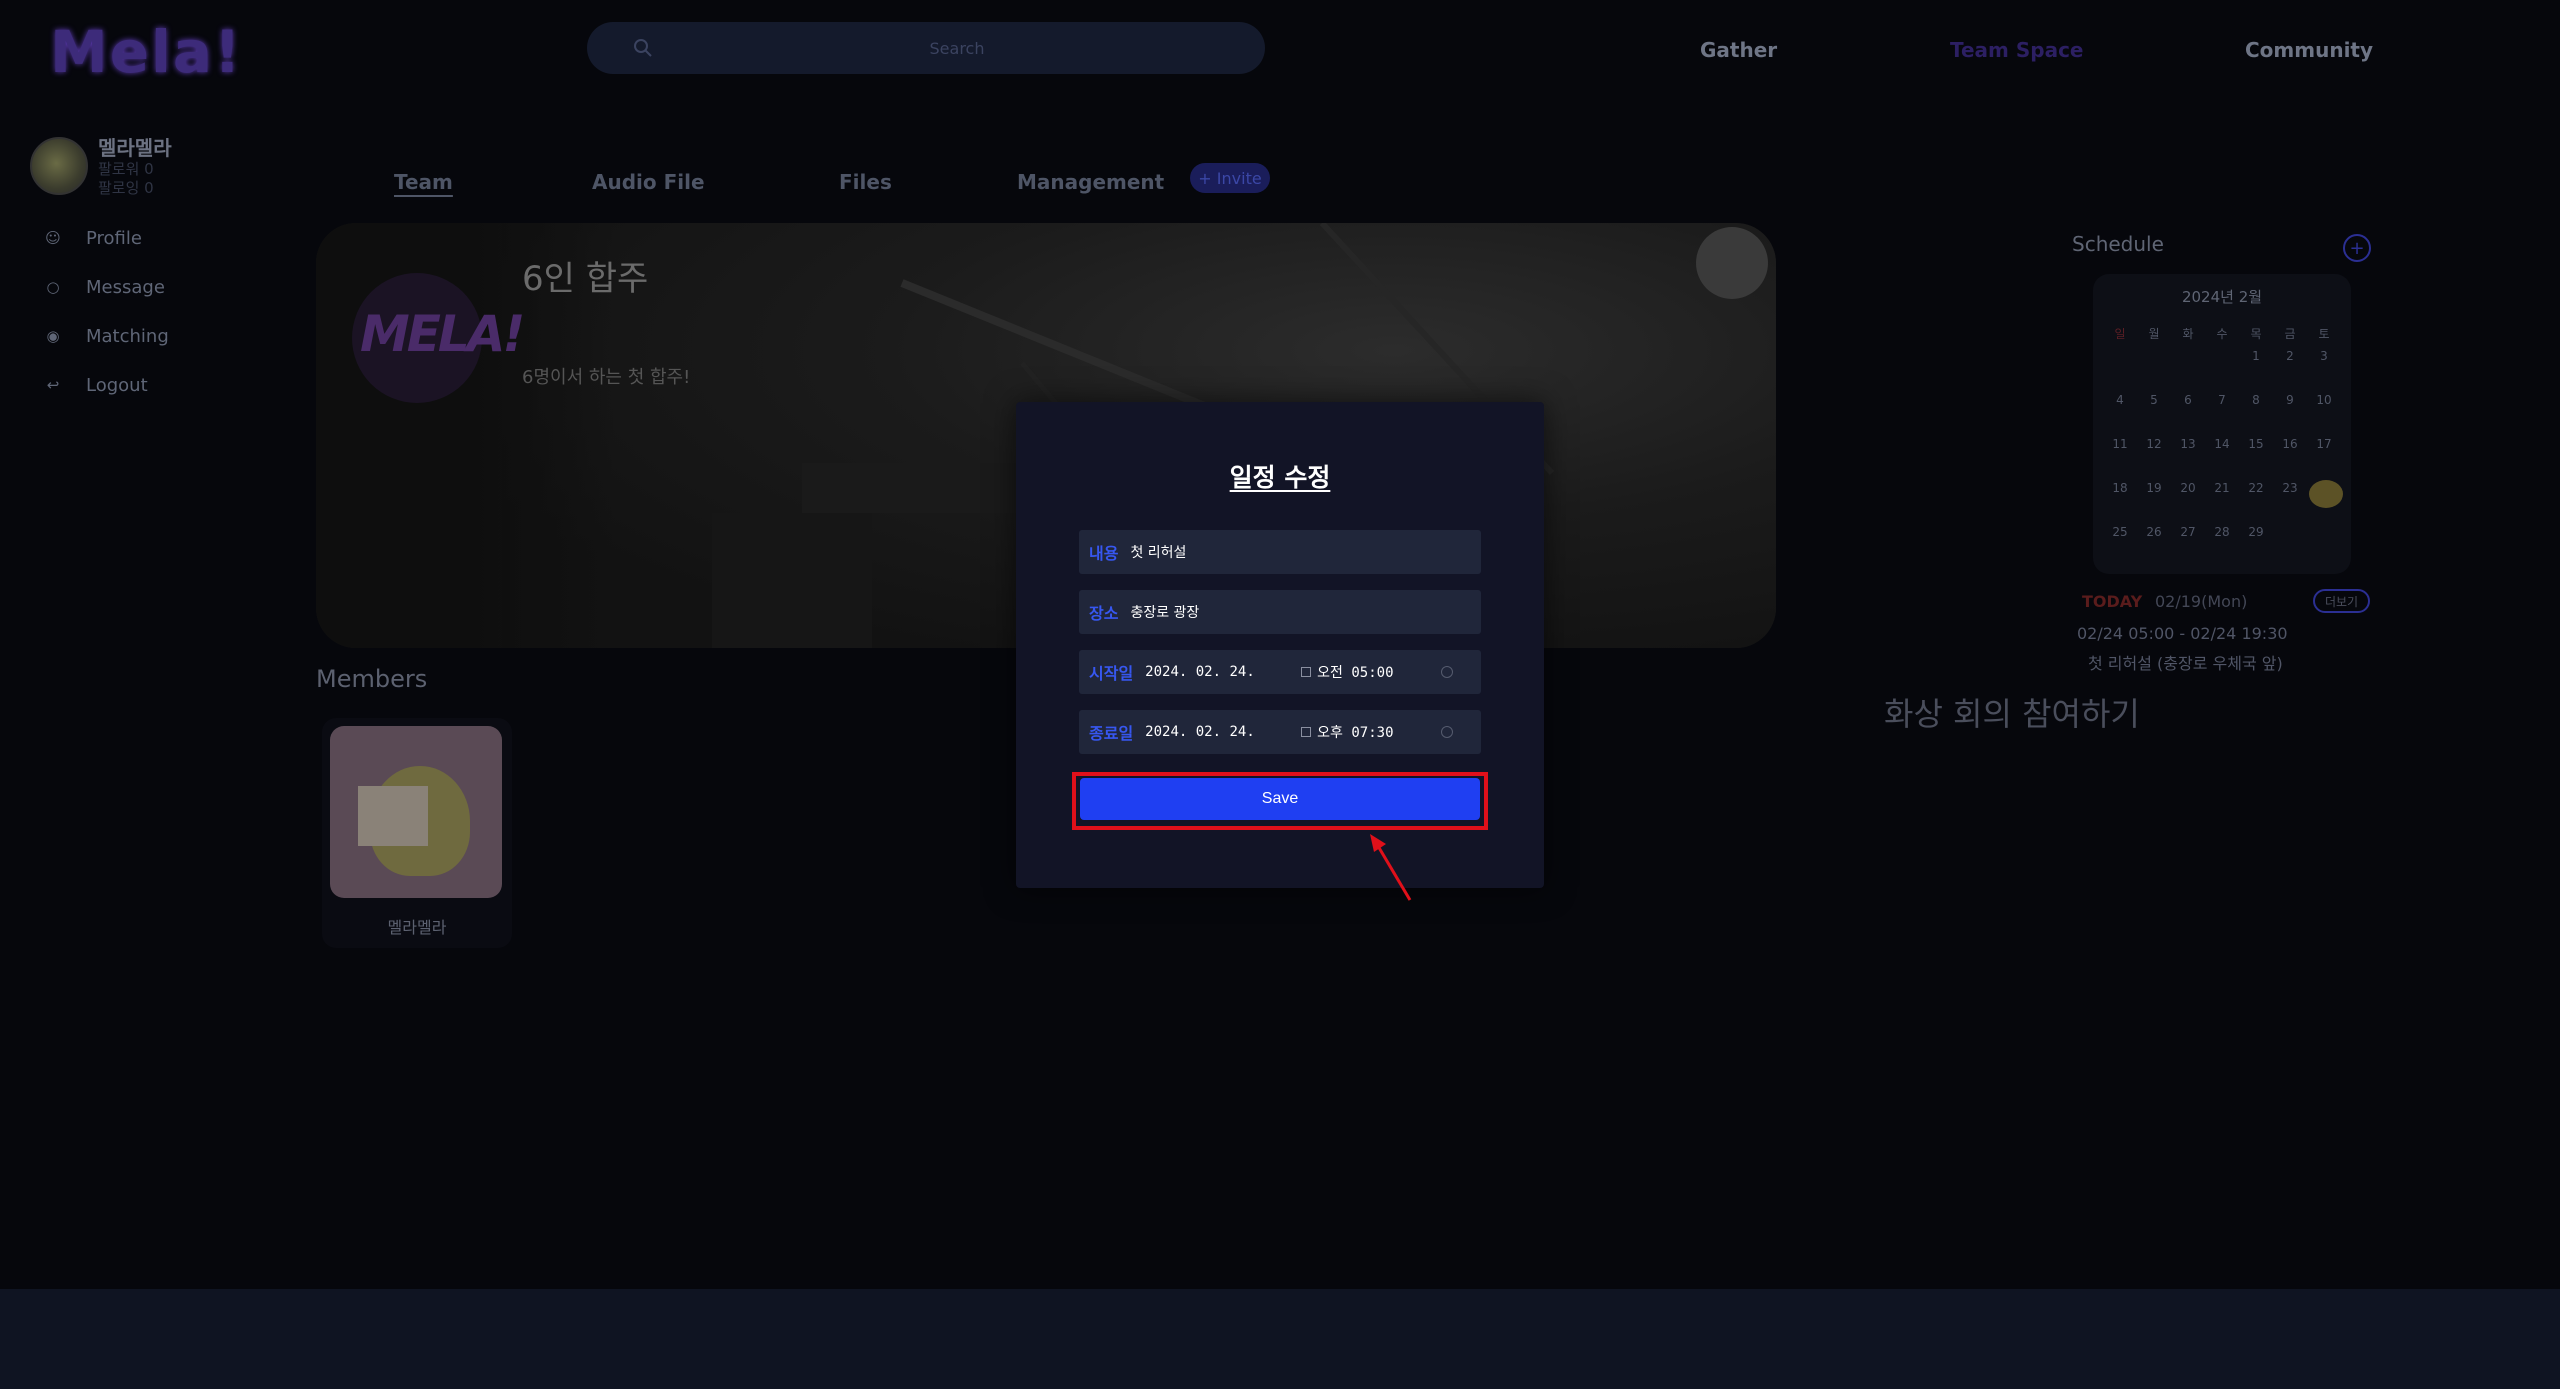 This screenshot has width=2560, height=1389. I want to click on save-button: Save, so click(1280, 799).